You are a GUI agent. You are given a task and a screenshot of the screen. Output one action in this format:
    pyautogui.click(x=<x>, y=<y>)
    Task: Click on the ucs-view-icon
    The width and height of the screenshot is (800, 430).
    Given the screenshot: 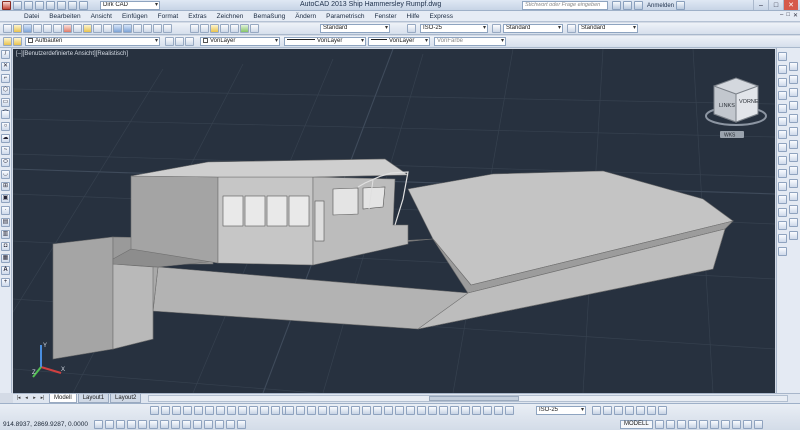 What is the action you would take?
    pyautogui.click(x=421, y=410)
    